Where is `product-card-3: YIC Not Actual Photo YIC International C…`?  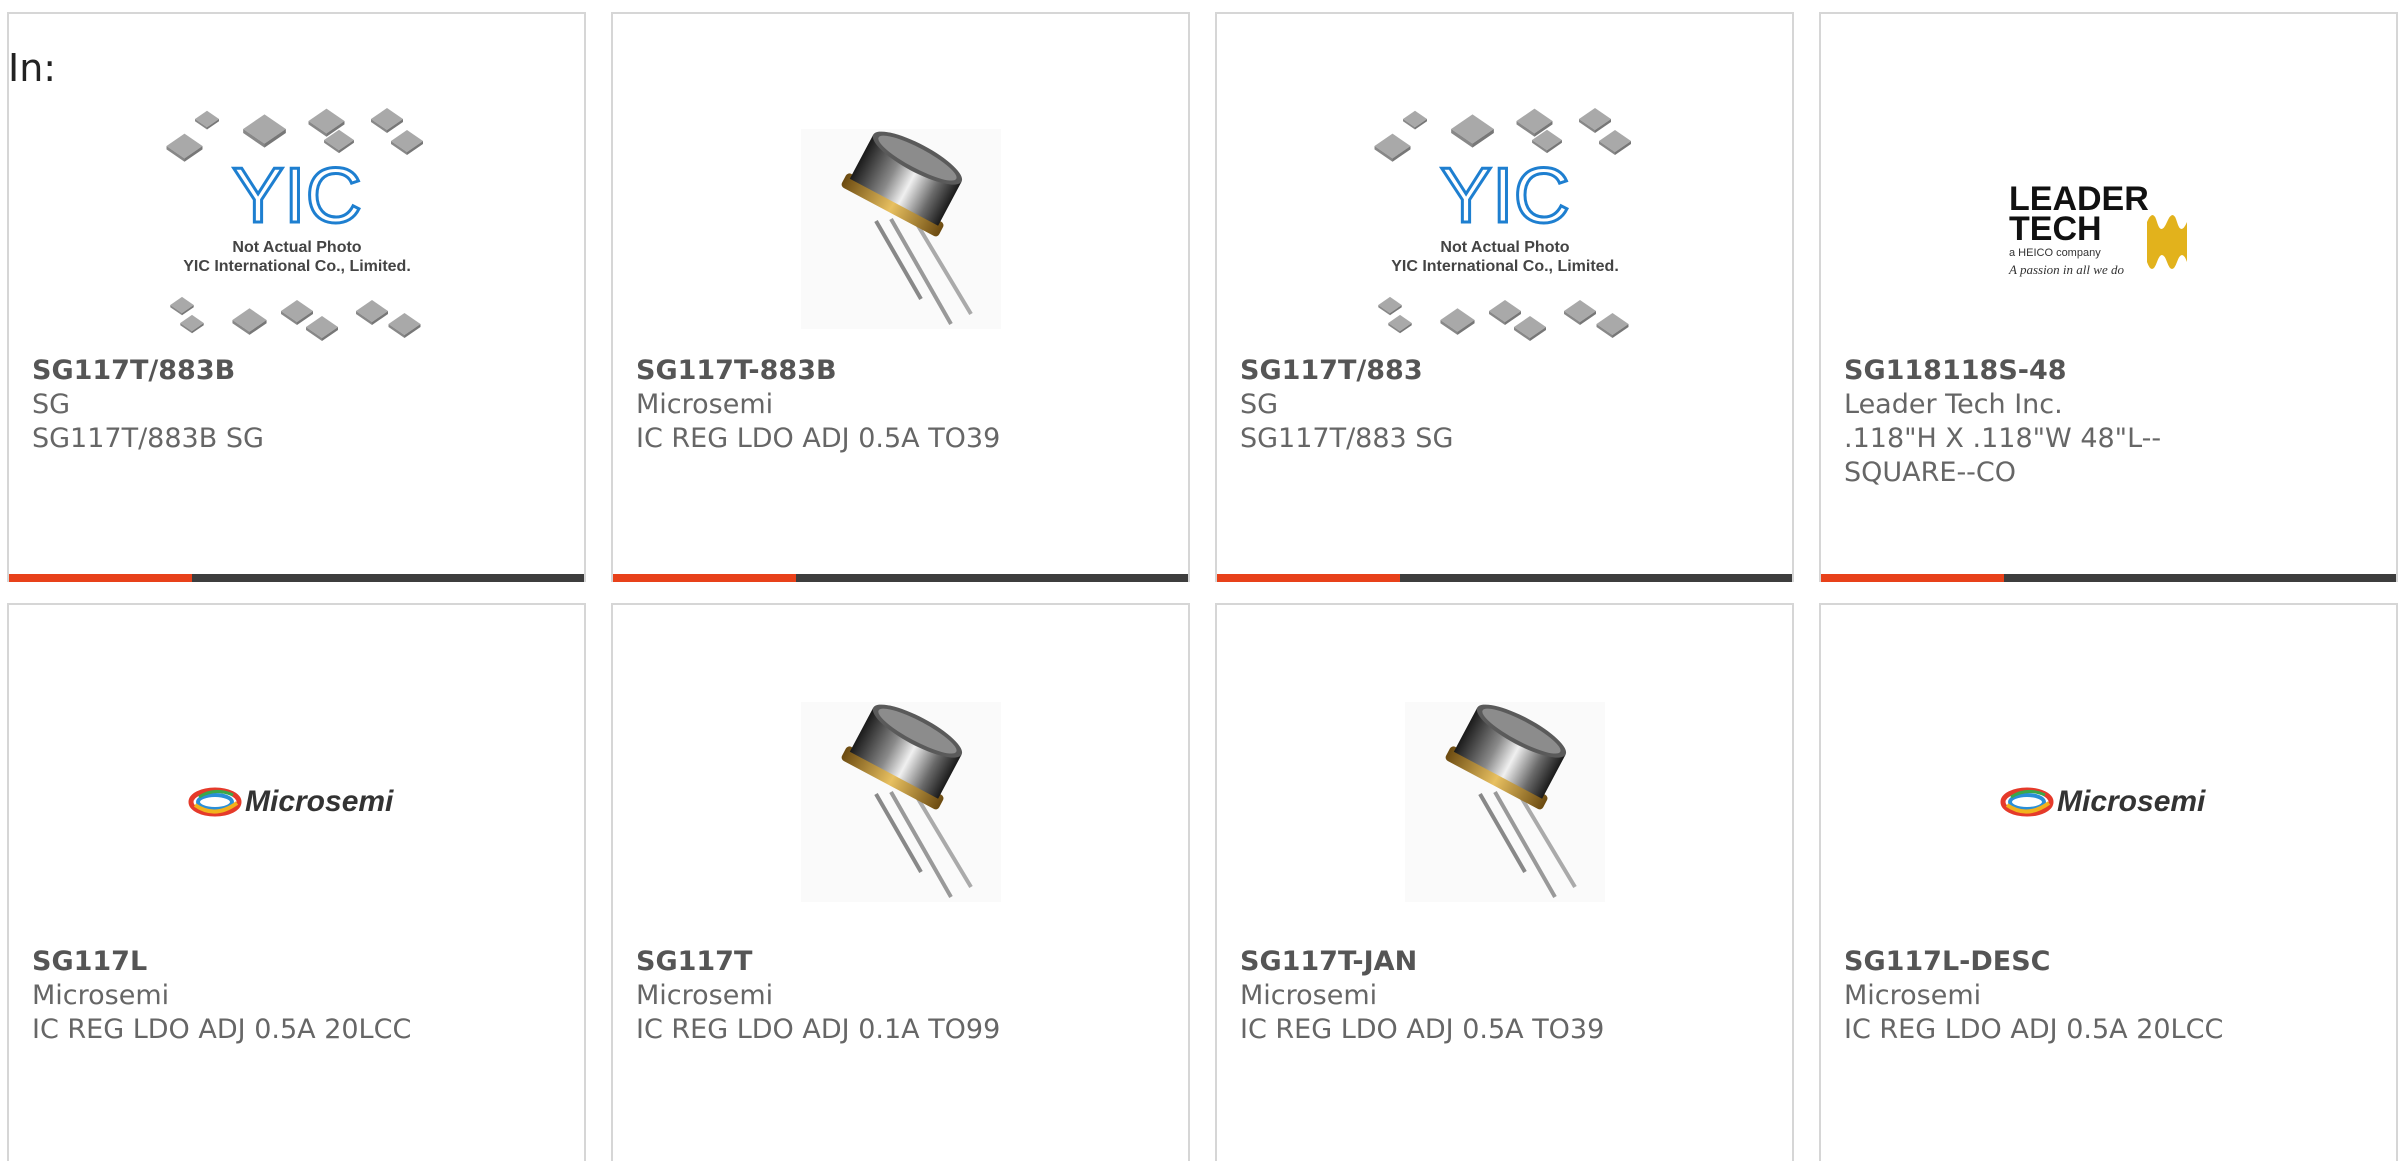 product-card-3: YIC Not Actual Photo YIC International C… is located at coordinates (1504, 297).